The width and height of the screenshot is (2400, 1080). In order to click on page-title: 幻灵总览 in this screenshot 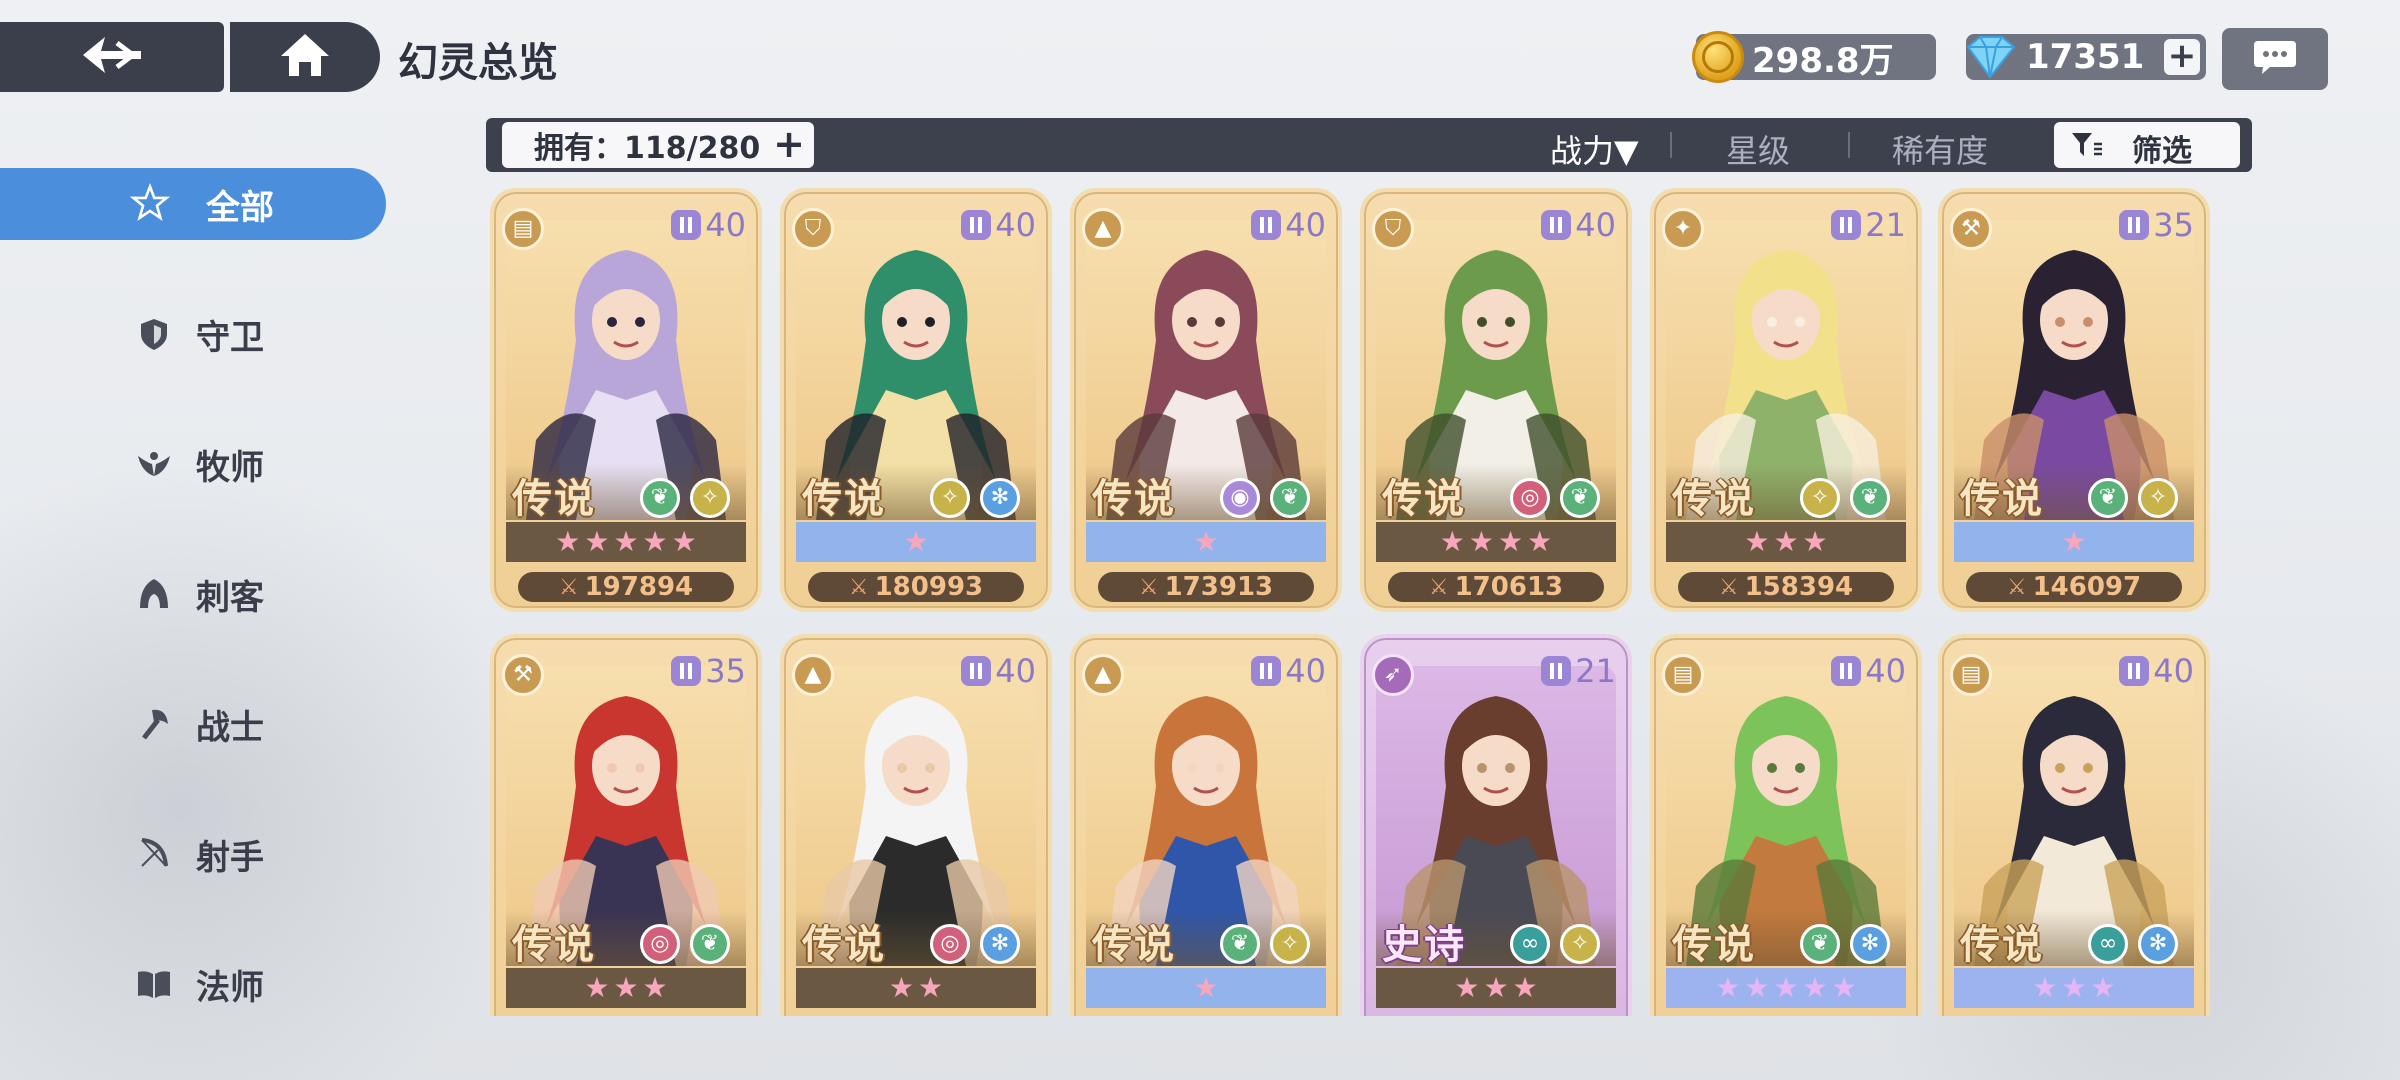, I will do `click(478, 63)`.